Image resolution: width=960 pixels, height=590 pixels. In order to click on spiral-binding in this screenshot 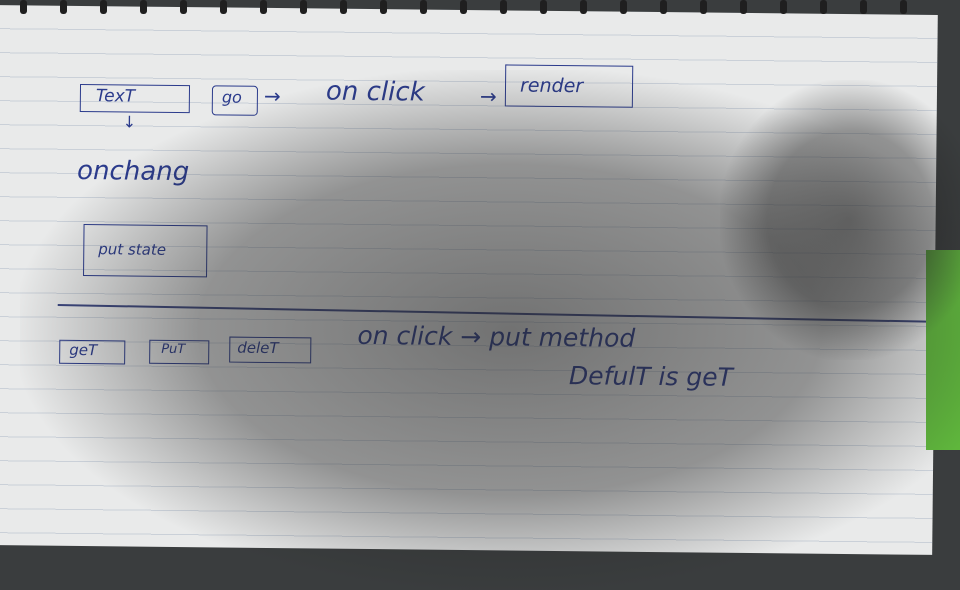, I will do `click(480, 8)`.